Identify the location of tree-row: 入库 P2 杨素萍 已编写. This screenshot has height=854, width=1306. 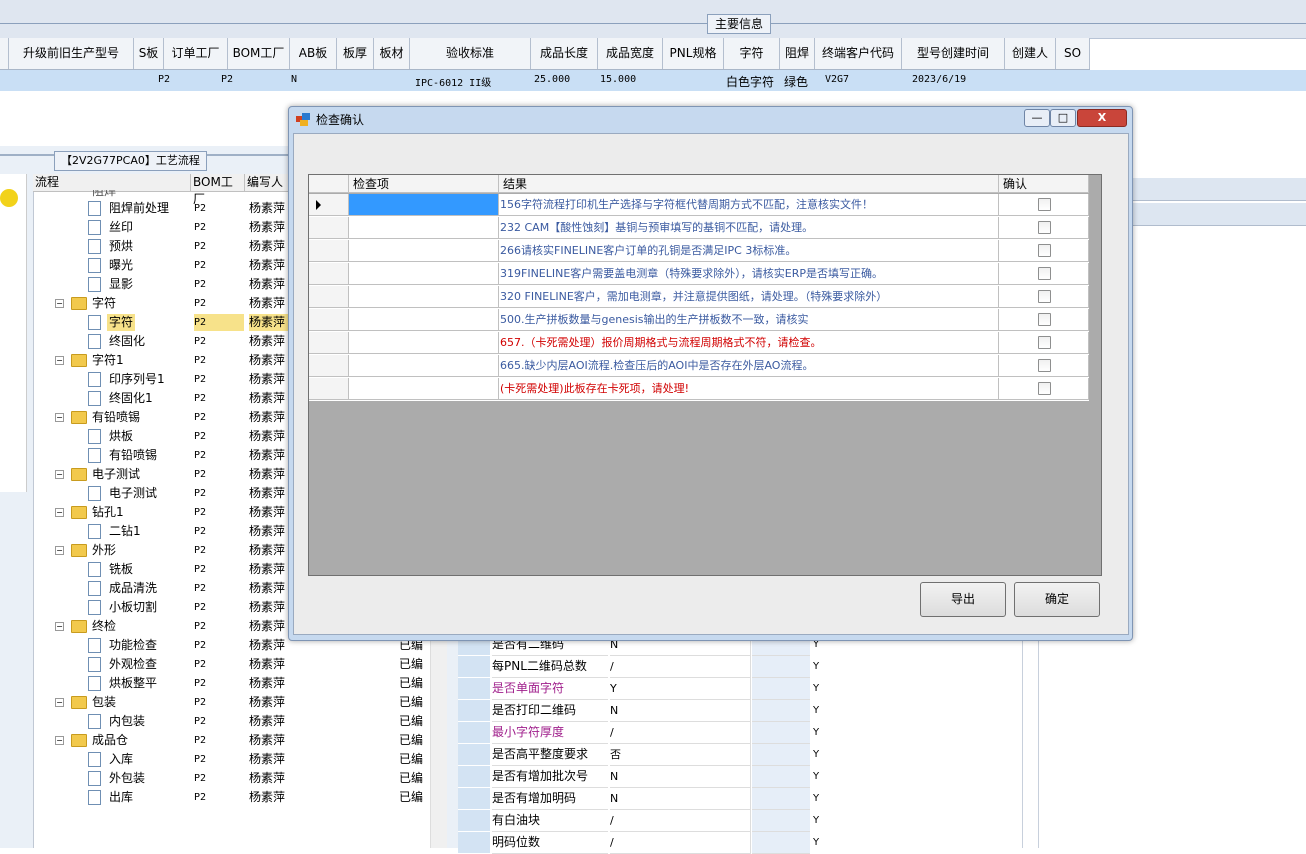
(239, 759).